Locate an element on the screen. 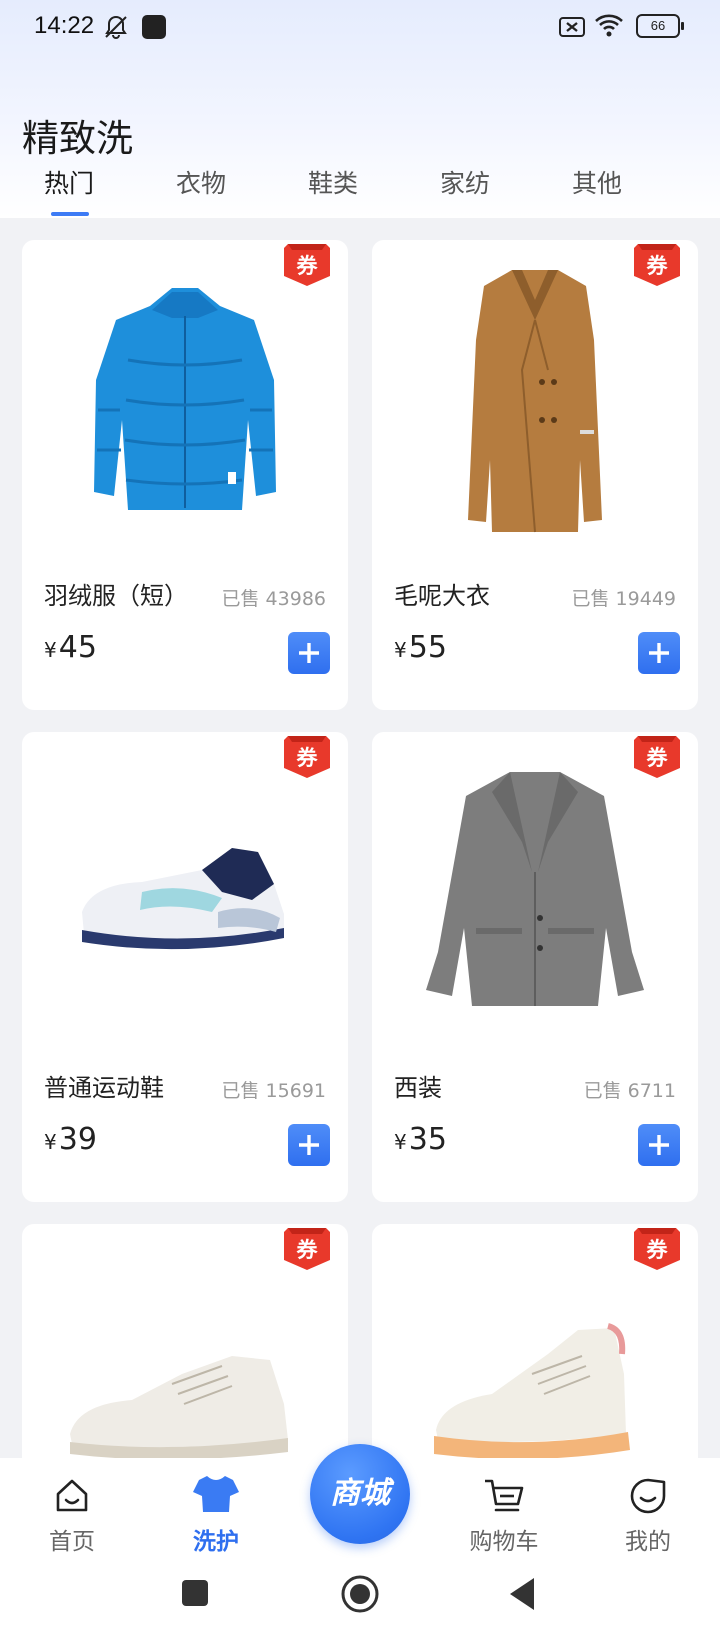  home-button is located at coordinates (360, 1594).